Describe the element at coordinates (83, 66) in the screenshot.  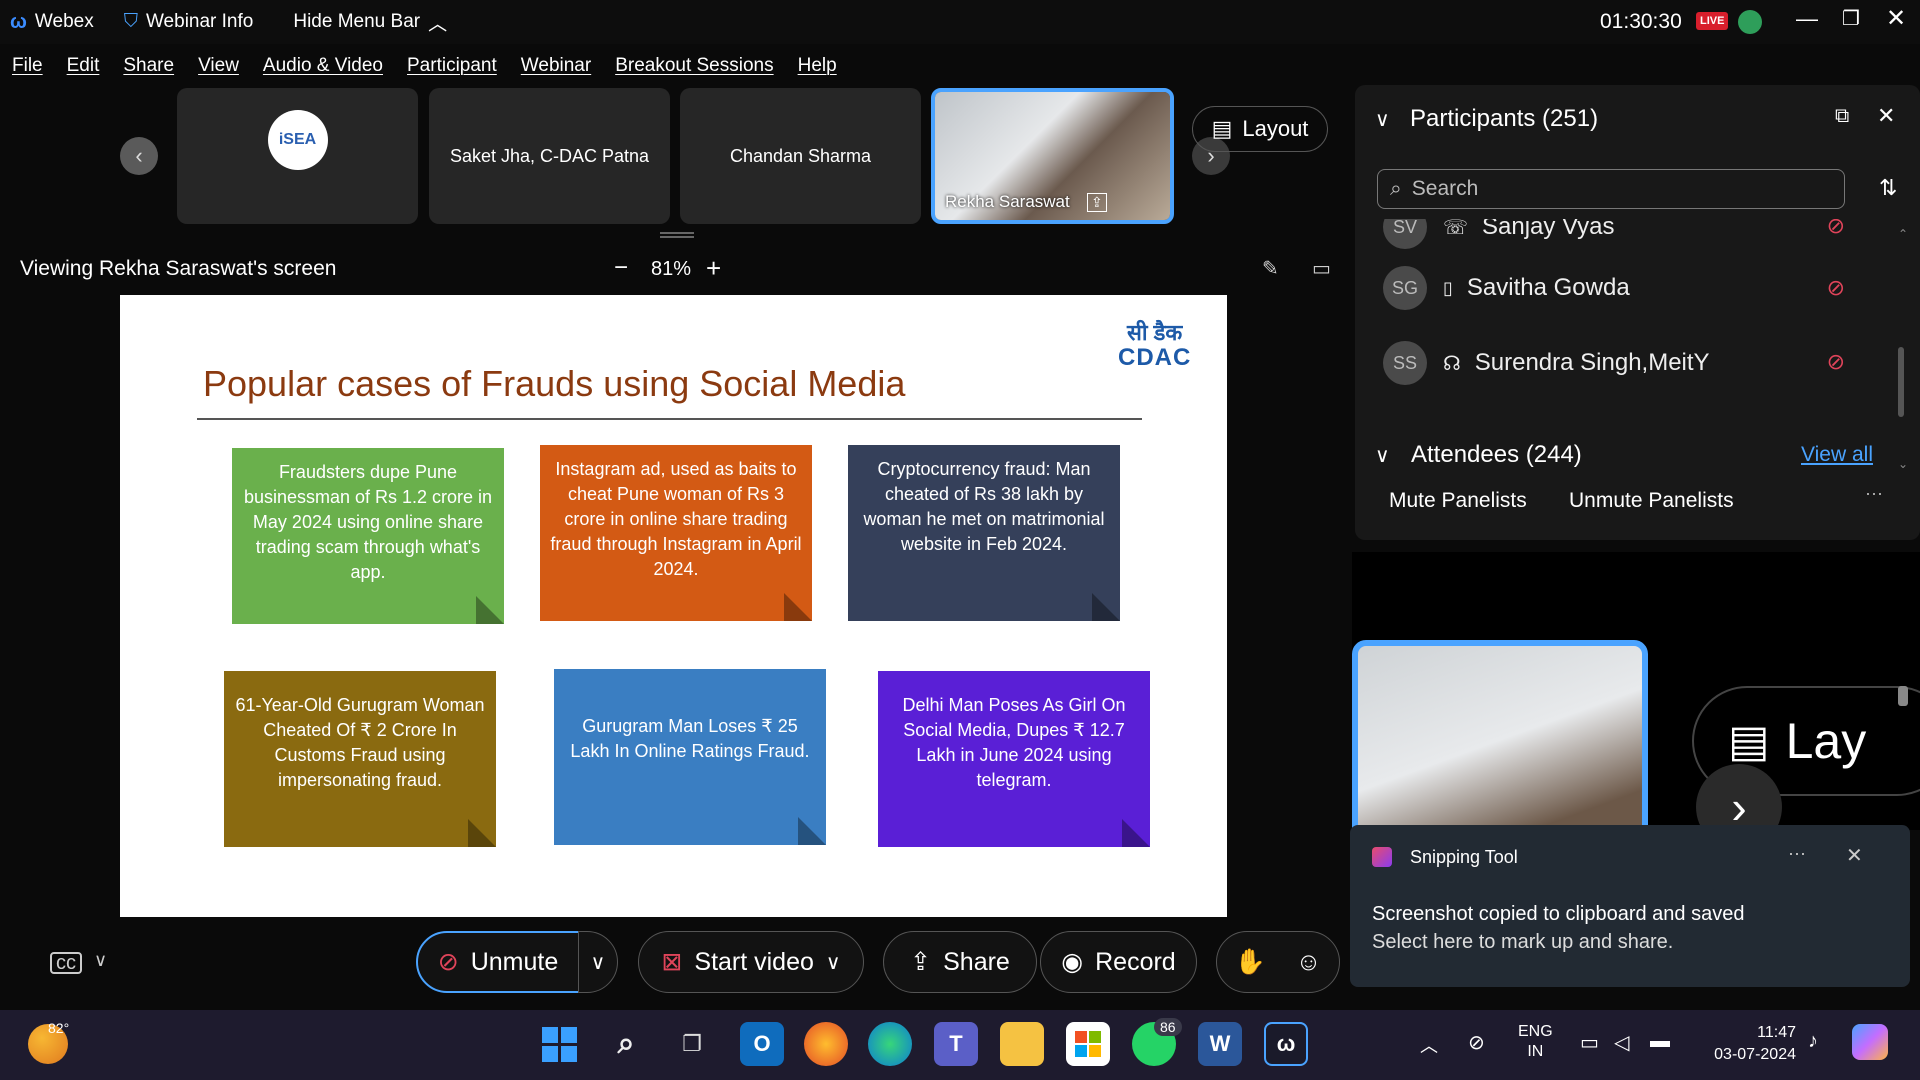
I see `menu-edit: Edit` at that location.